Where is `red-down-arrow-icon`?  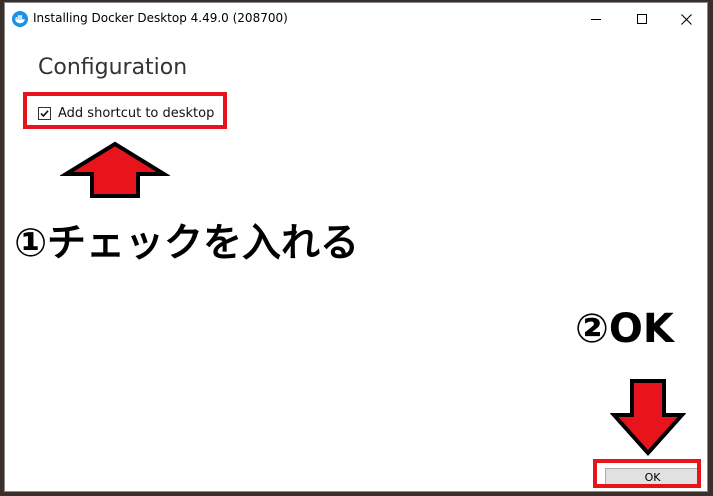 red-down-arrow-icon is located at coordinates (648, 419).